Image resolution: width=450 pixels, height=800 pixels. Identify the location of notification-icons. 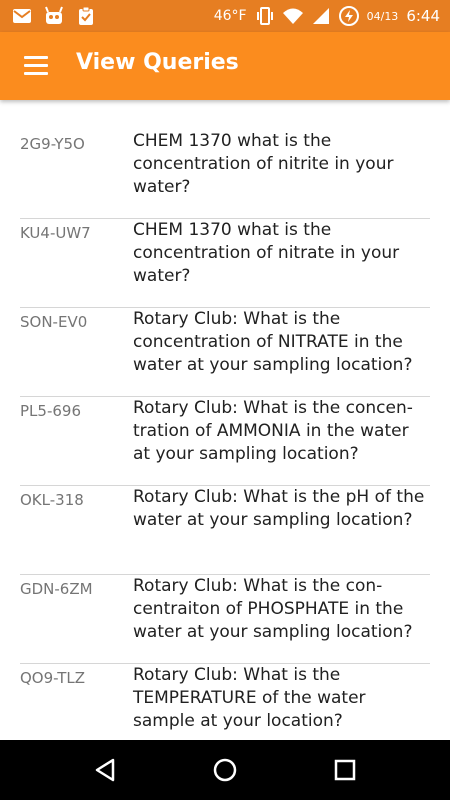
(54, 16).